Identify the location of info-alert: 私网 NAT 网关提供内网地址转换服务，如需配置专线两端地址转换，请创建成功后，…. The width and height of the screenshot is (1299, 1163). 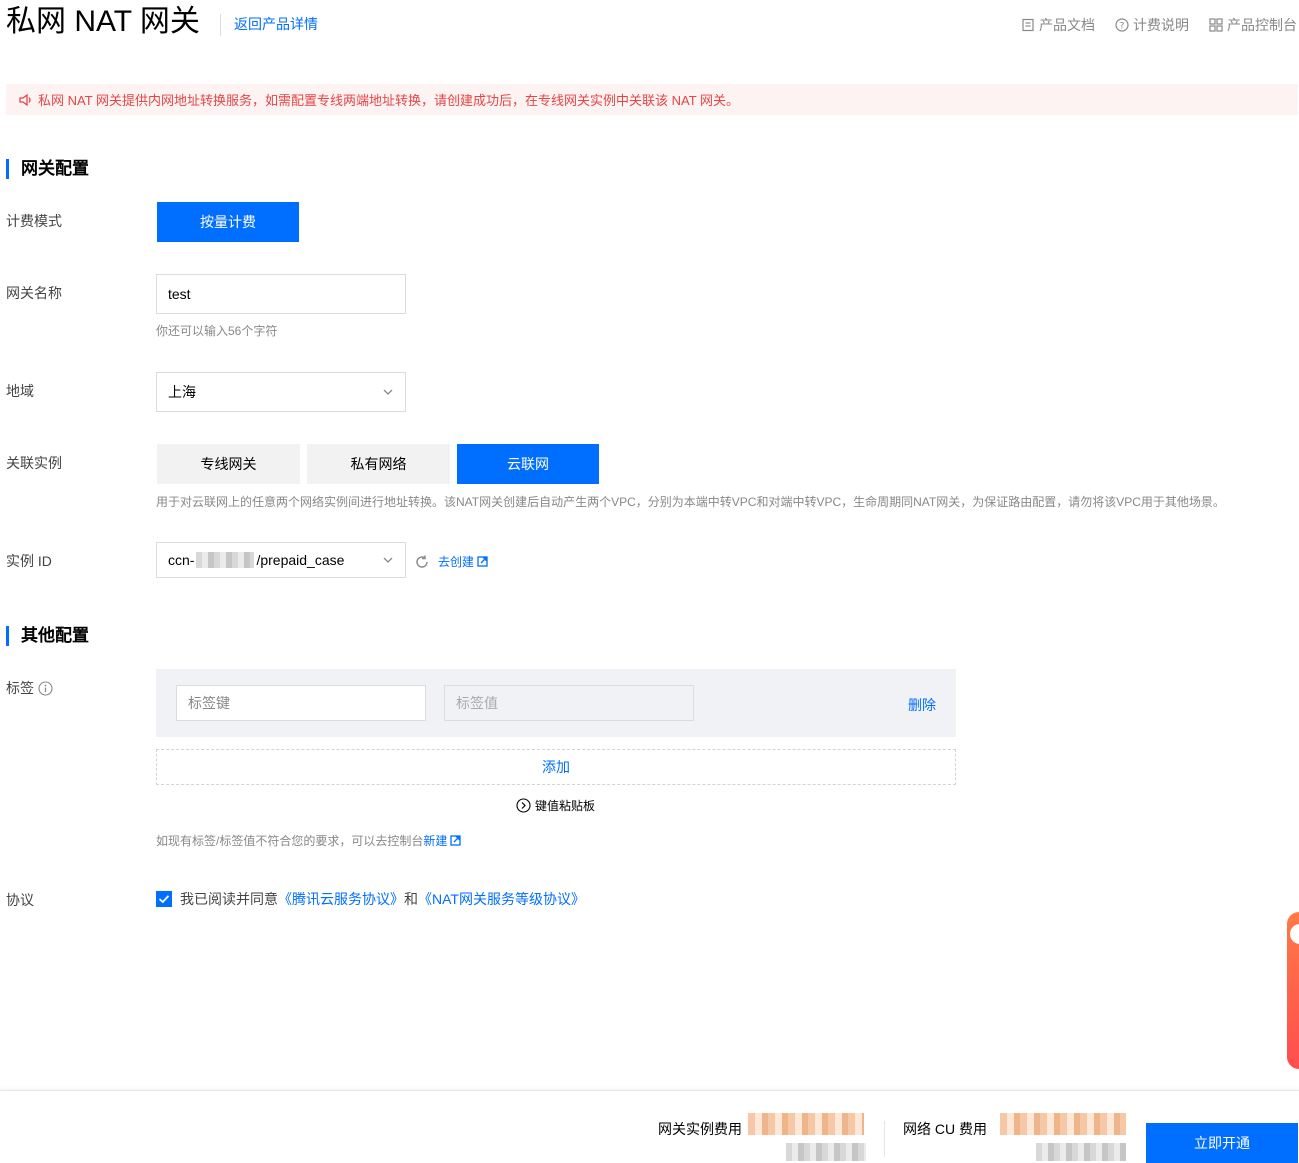
(652, 99).